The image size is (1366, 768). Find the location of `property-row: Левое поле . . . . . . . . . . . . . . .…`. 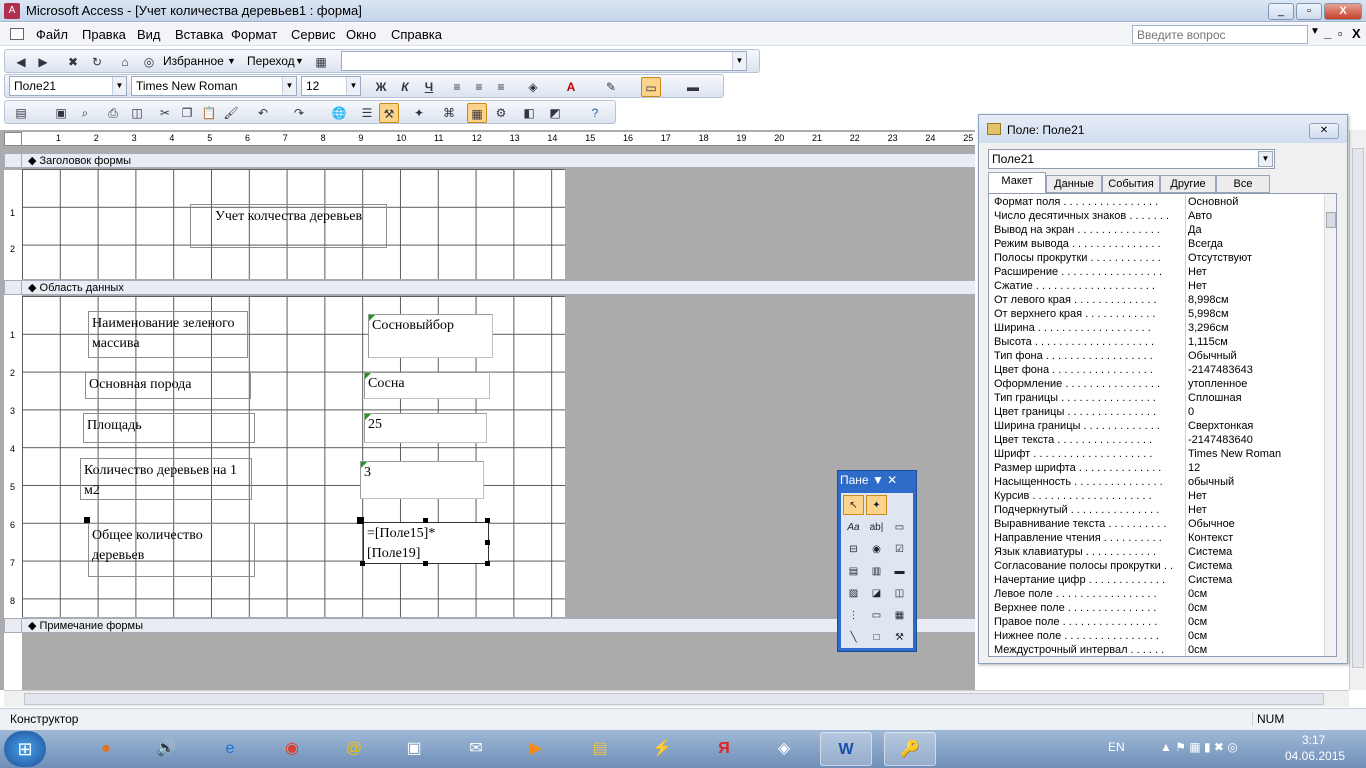

property-row: Левое поле . . . . . . . . . . . . . . .… is located at coordinates (1156, 594).